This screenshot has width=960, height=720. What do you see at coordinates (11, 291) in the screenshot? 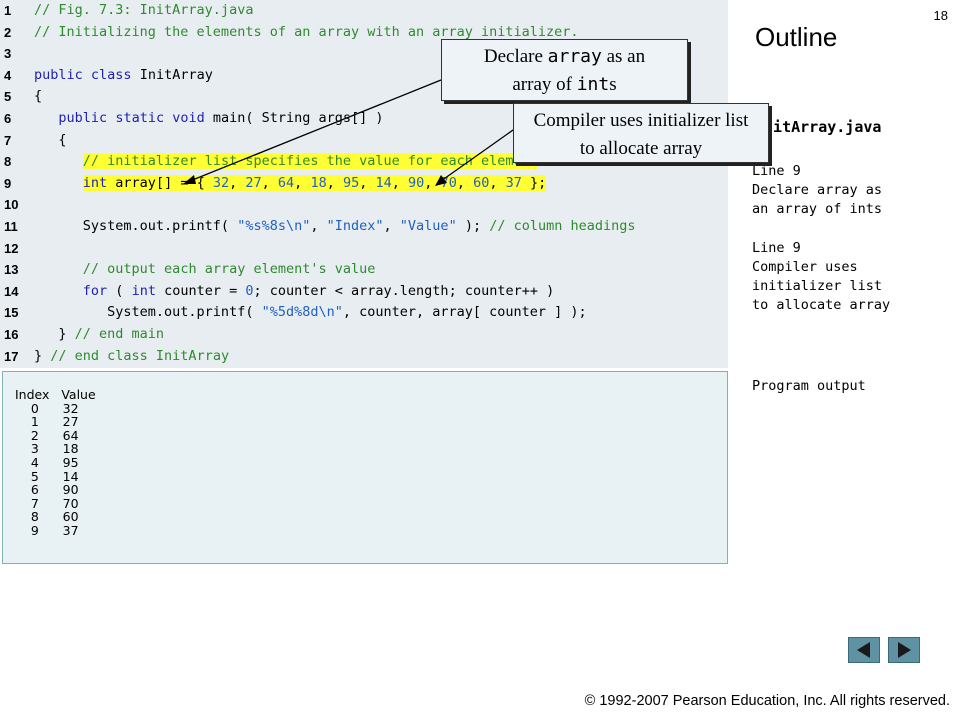
I see `line-number: 14` at bounding box center [11, 291].